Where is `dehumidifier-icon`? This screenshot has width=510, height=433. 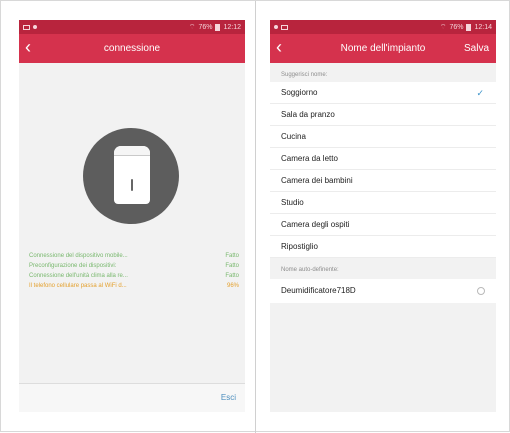 dehumidifier-icon is located at coordinates (132, 175).